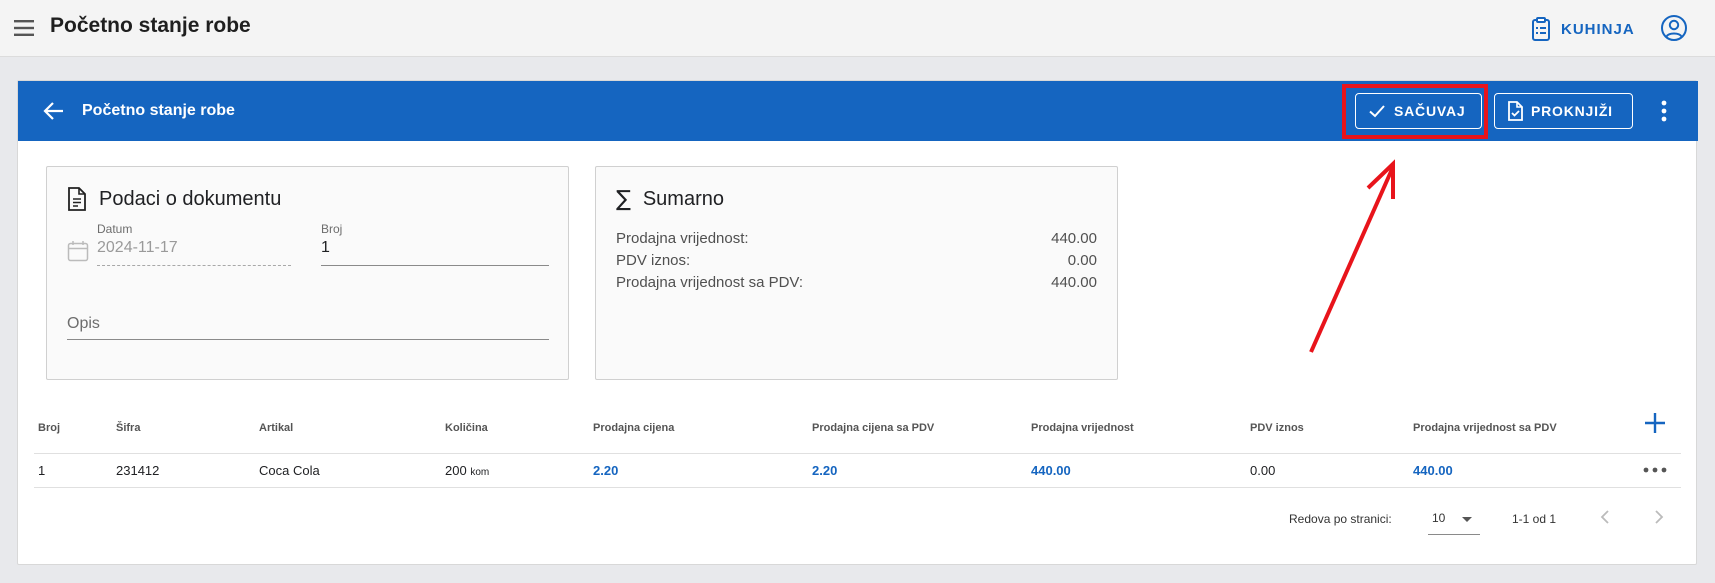 This screenshot has width=1715, height=583. What do you see at coordinates (194, 265) in the screenshot?
I see `date-underline` at bounding box center [194, 265].